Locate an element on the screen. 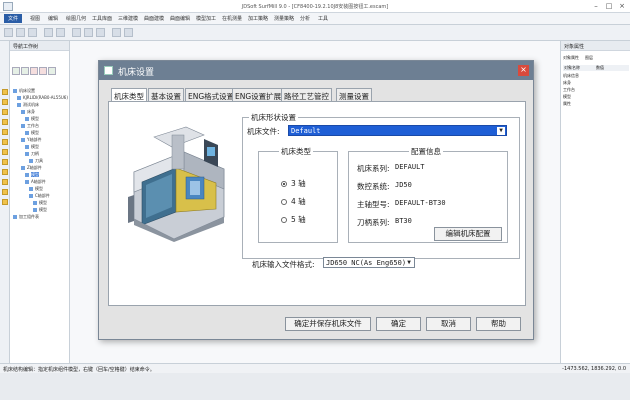 The image size is (630, 400). dialog-icon is located at coordinates (108, 70).